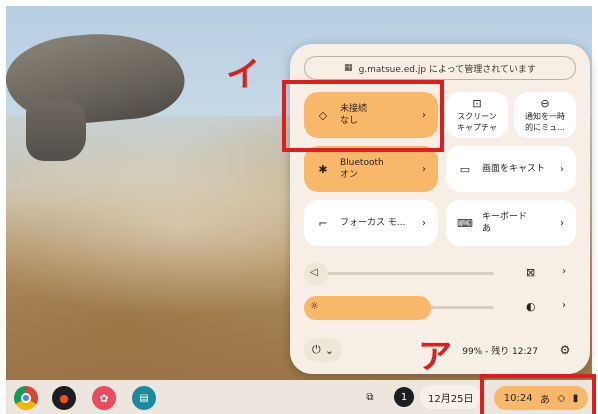 This screenshot has width=598, height=414. Describe the element at coordinates (514, 168) in the screenshot. I see `cast-title: 画面をキャスト` at that location.